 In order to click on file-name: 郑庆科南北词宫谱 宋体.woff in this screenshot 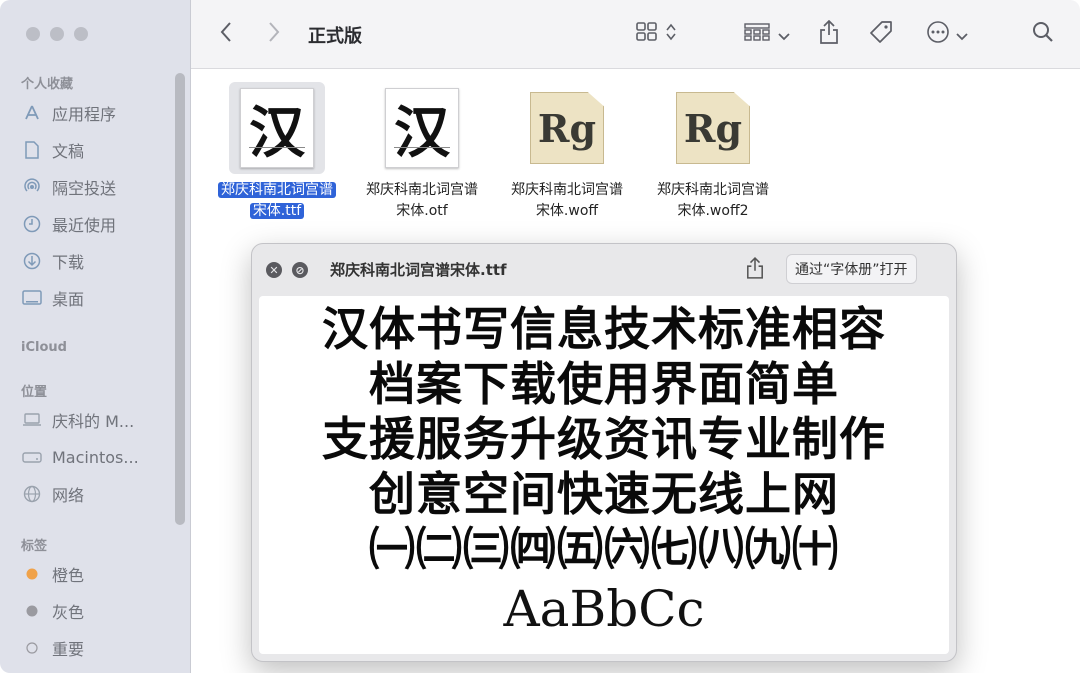, I will do `click(567, 201)`.